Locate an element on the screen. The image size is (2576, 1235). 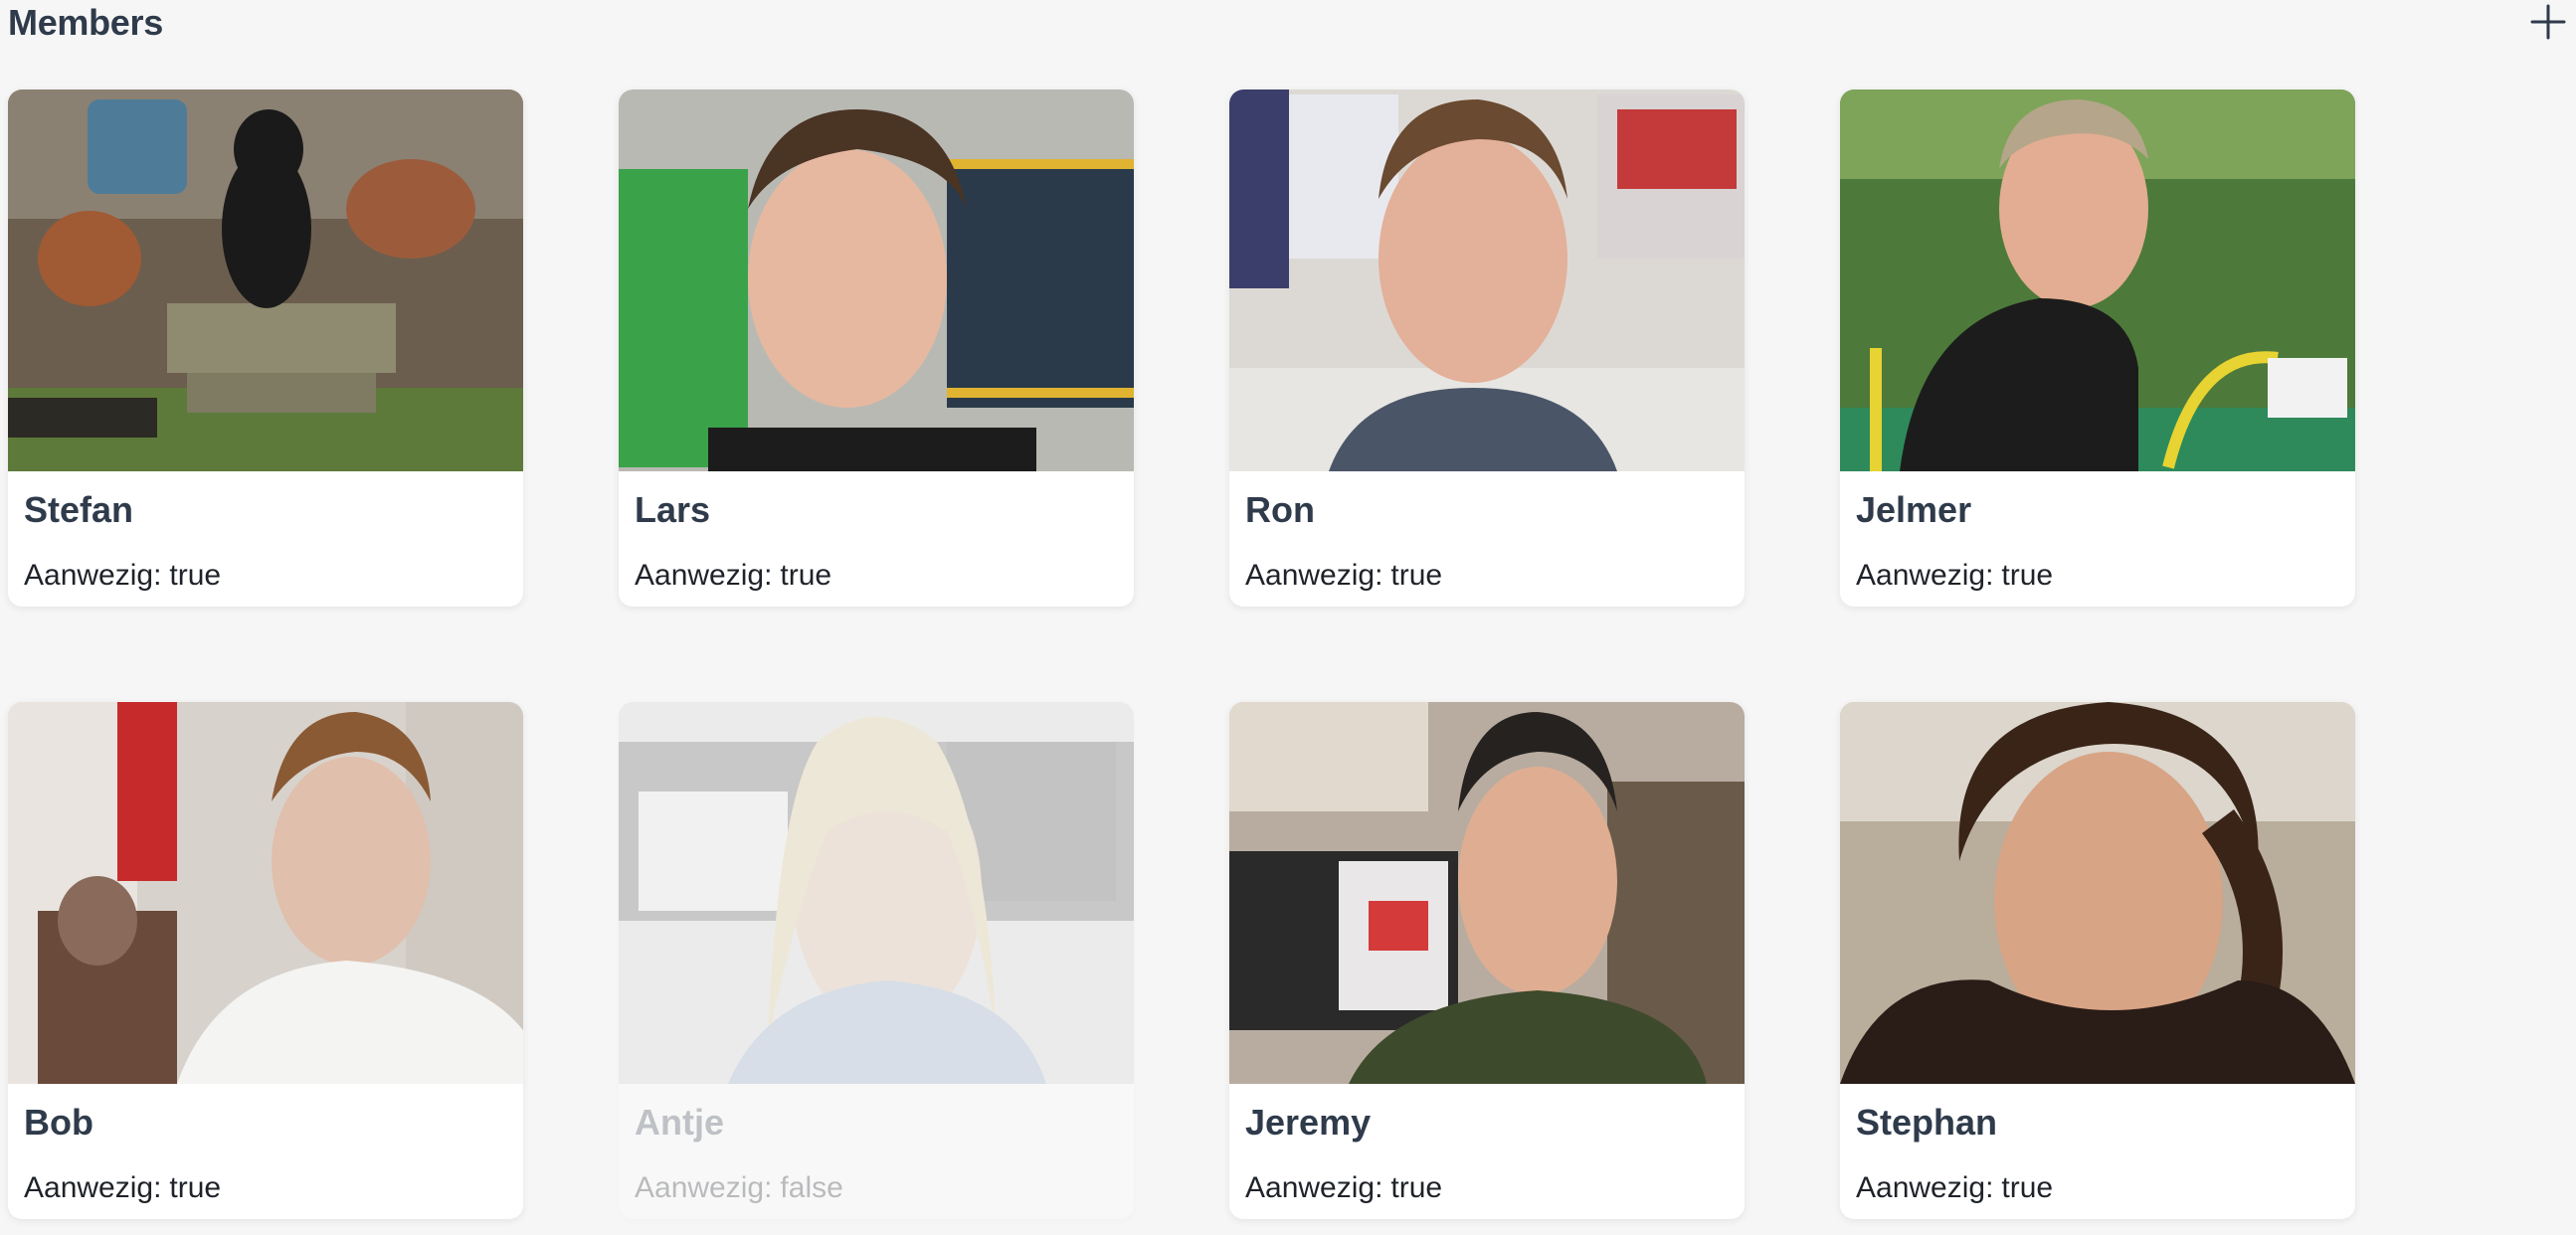
member-name: Bob is located at coordinates (58, 1122).